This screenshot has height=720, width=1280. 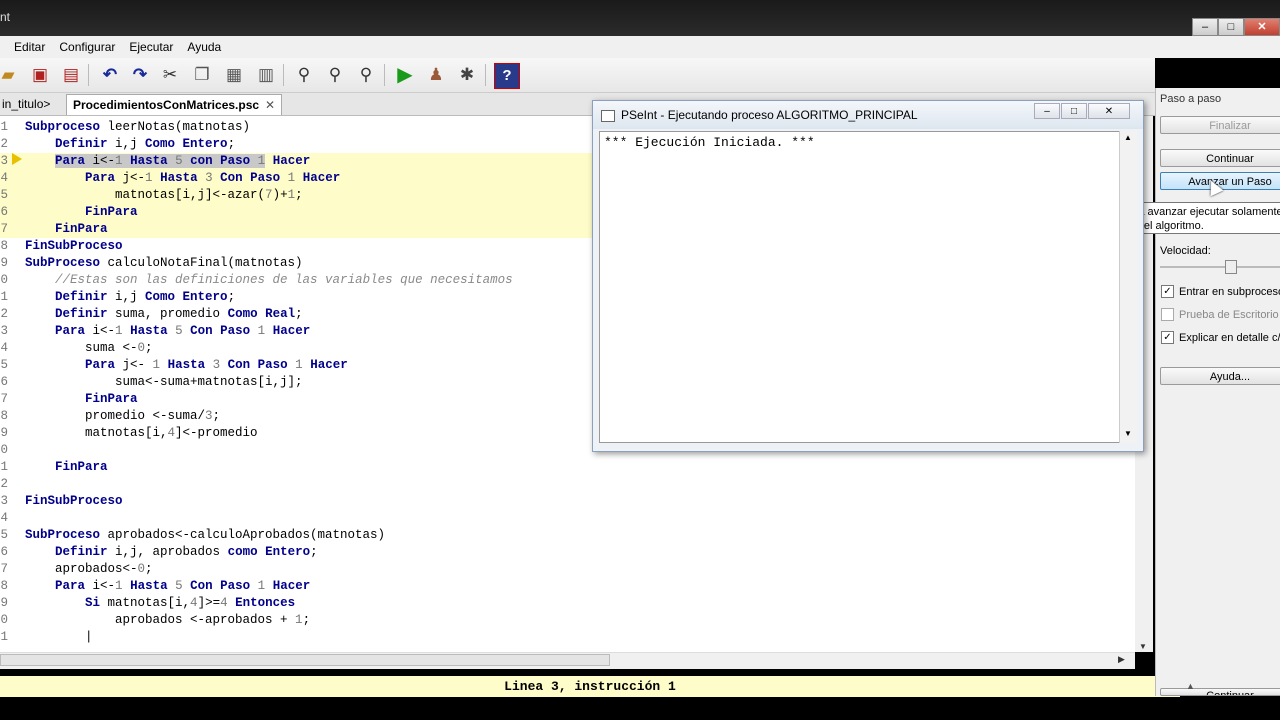 I want to click on menu-configurar: Configurar, so click(x=87, y=47).